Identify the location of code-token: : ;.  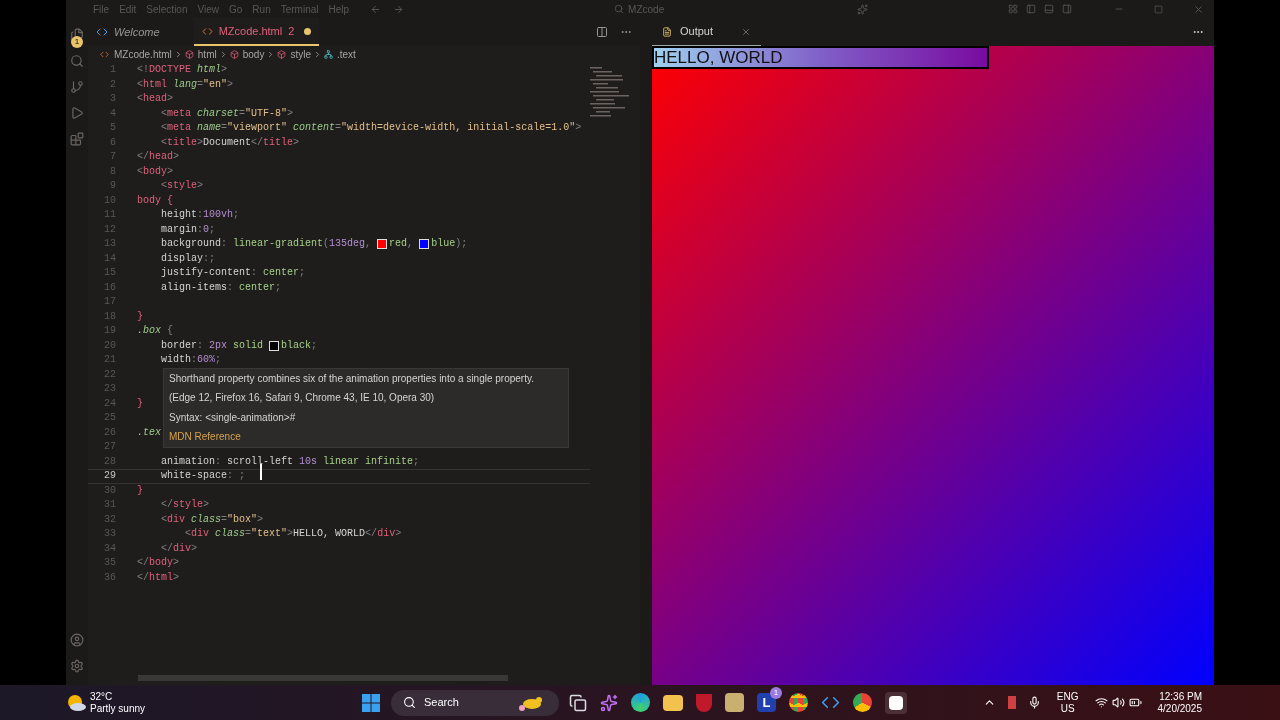
(236, 476).